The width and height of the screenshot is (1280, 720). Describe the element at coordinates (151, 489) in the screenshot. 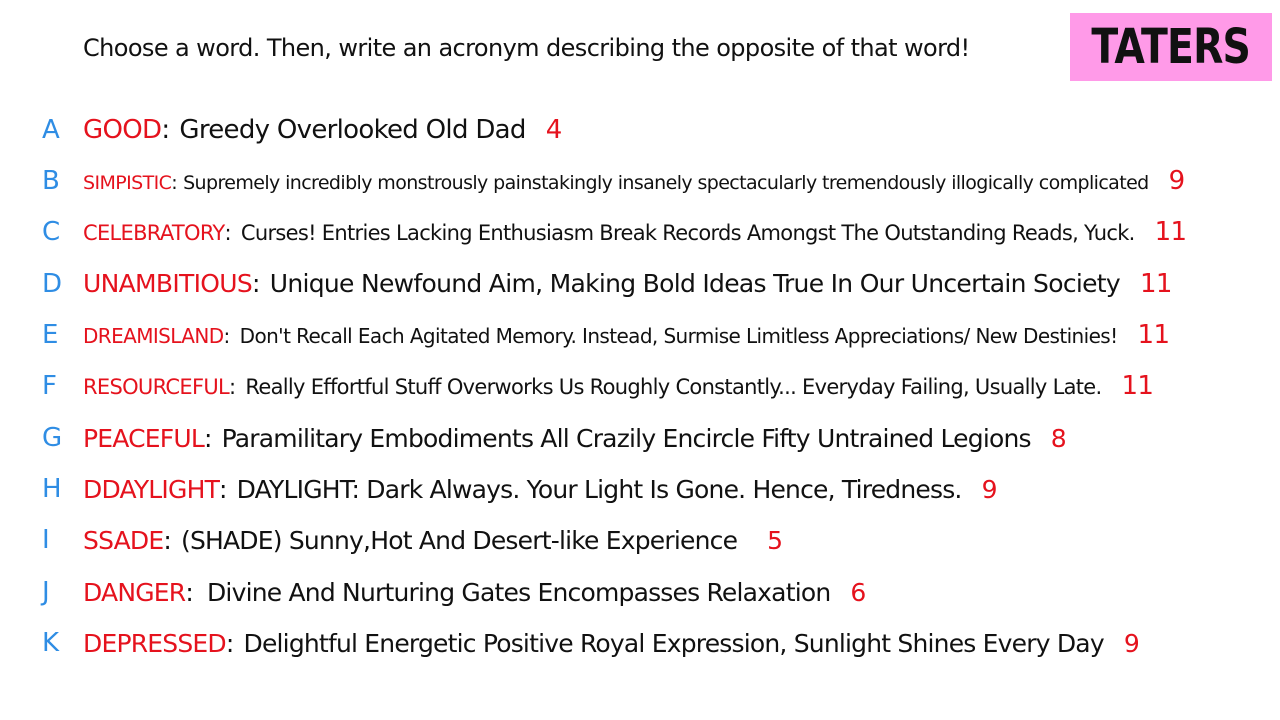

I see `entry-word: DDAYLIGHT` at that location.